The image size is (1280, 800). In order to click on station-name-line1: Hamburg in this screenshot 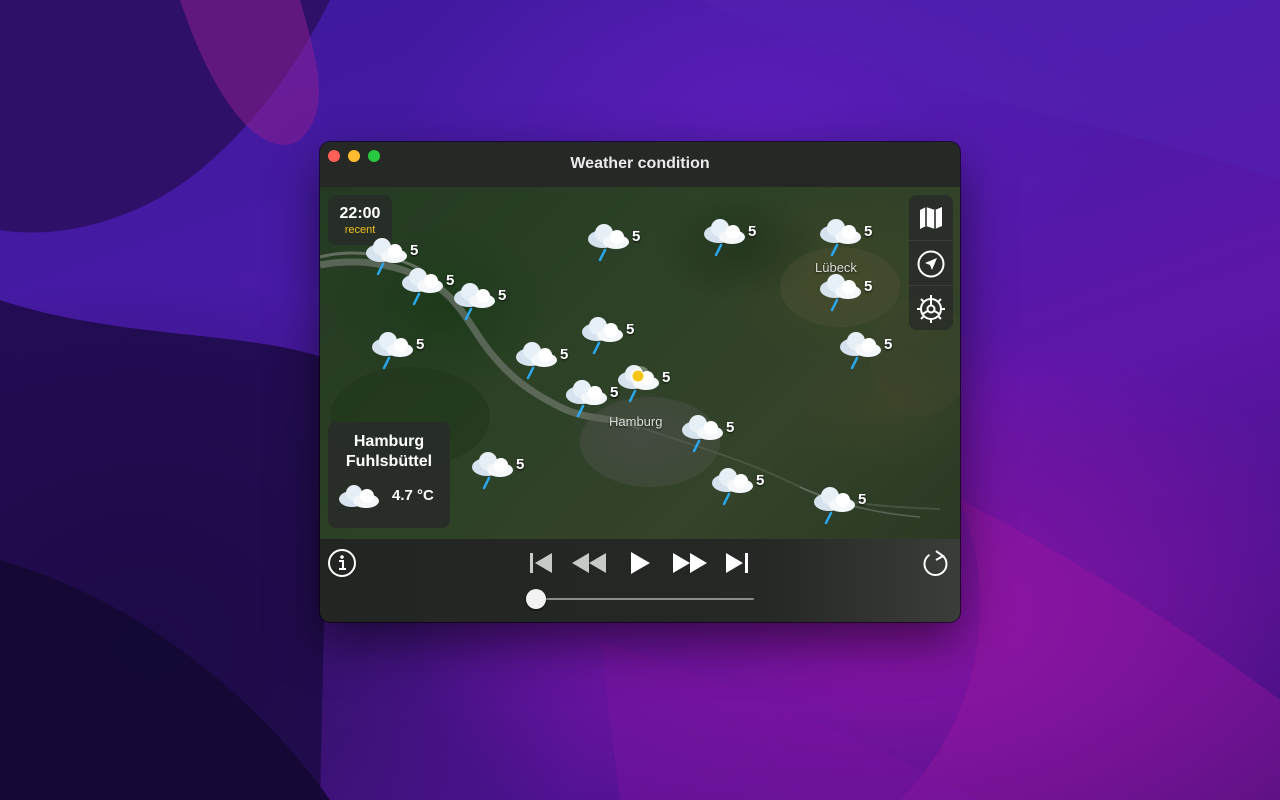, I will do `click(389, 441)`.